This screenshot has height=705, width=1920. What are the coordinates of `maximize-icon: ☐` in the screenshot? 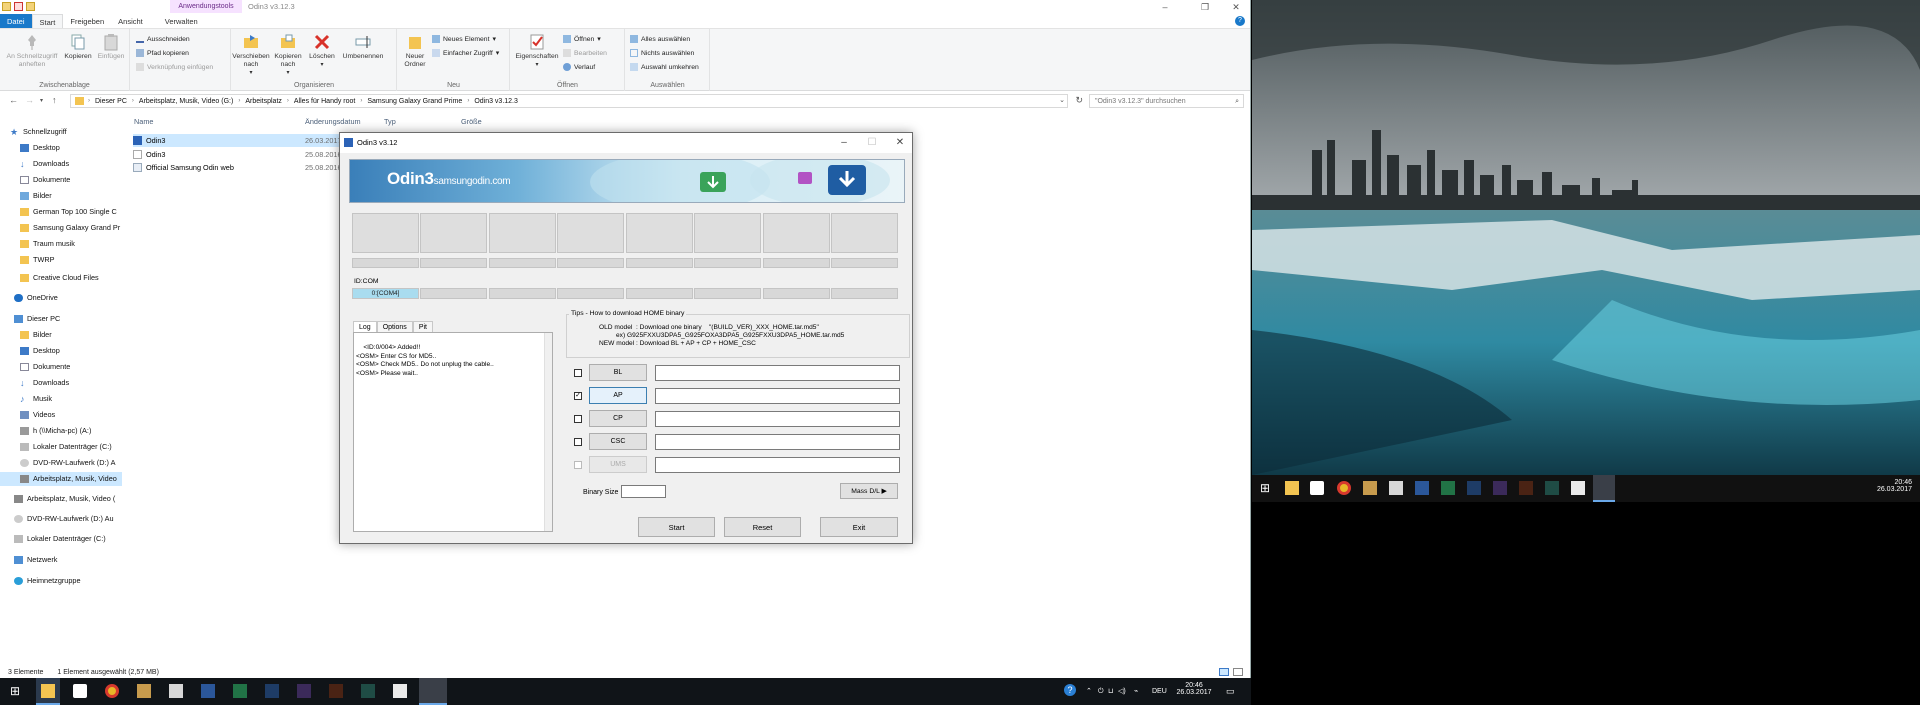 It's located at (872, 143).